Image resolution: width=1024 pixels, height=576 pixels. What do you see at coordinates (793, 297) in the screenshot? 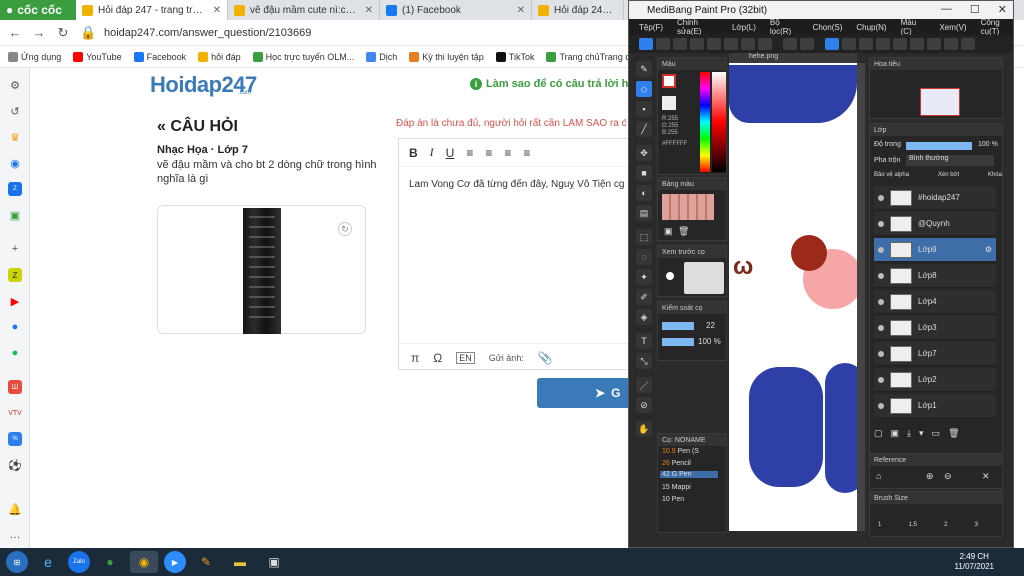
I see `drawing-canvas: ω` at bounding box center [793, 297].